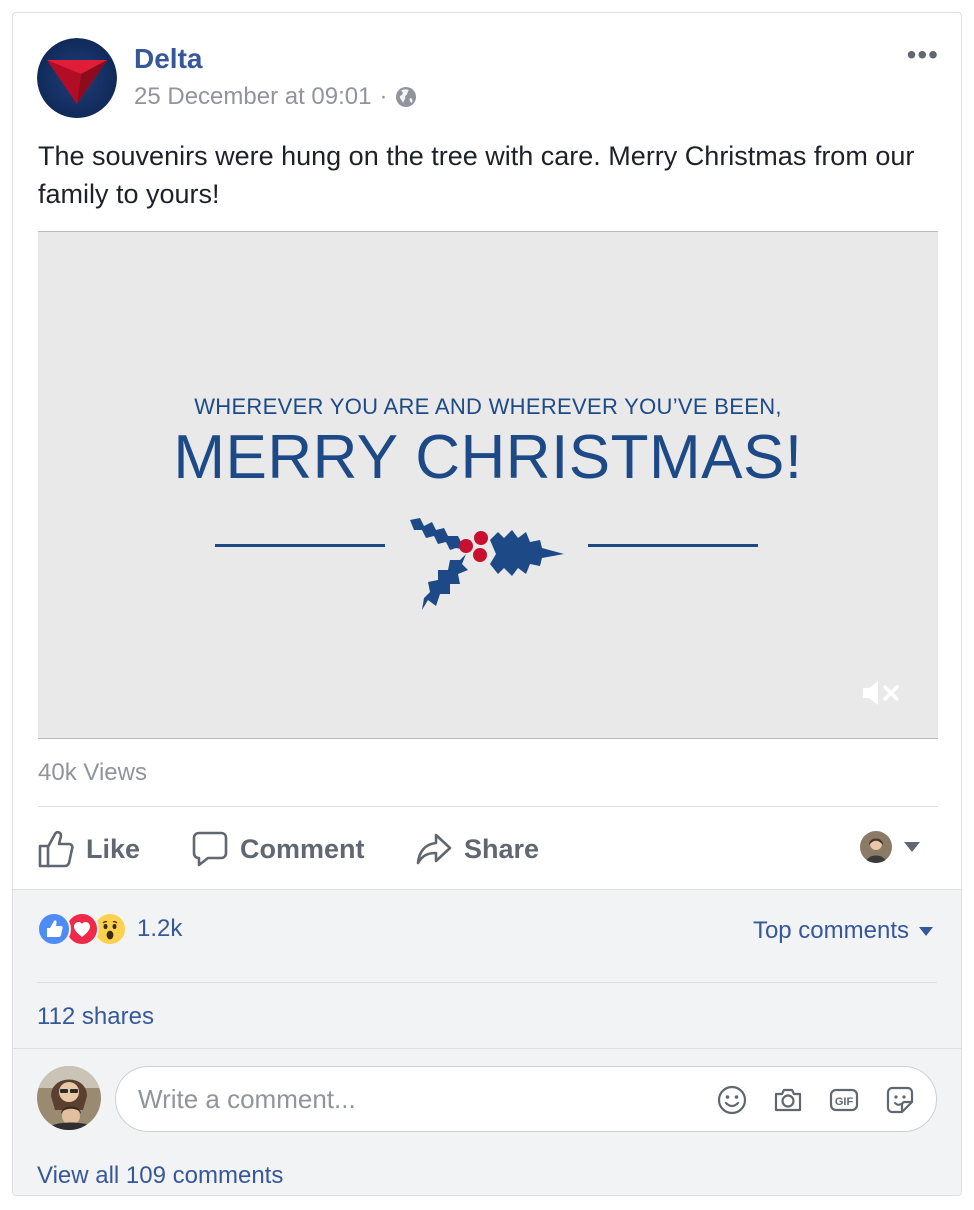 Image resolution: width=974 pixels, height=1210 pixels. What do you see at coordinates (160, 1176) in the screenshot?
I see `view-all-comments-link: View all 109 comments` at bounding box center [160, 1176].